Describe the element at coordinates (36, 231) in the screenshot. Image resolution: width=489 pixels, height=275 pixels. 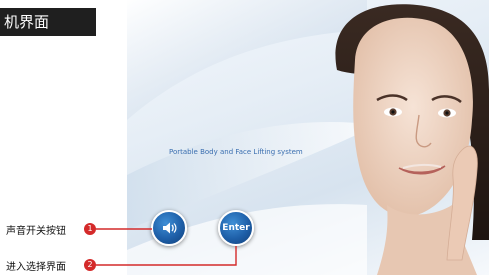
I see `annotation-label-1: 声音开关按钮` at that location.